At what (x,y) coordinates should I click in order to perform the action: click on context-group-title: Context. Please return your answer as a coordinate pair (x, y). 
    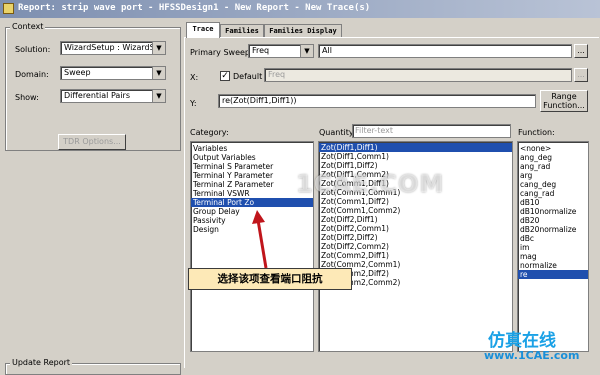
    Looking at the image, I should click on (28, 26).